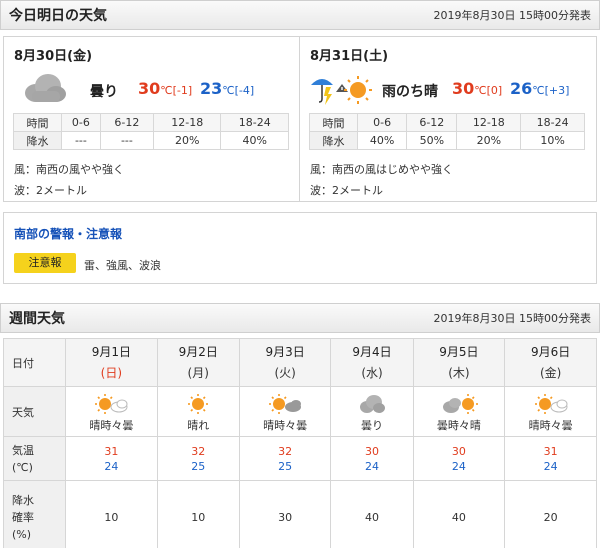 Image resolution: width=600 pixels, height=548 pixels. Describe the element at coordinates (198, 404) in the screenshot. I see `sun-icon` at that location.